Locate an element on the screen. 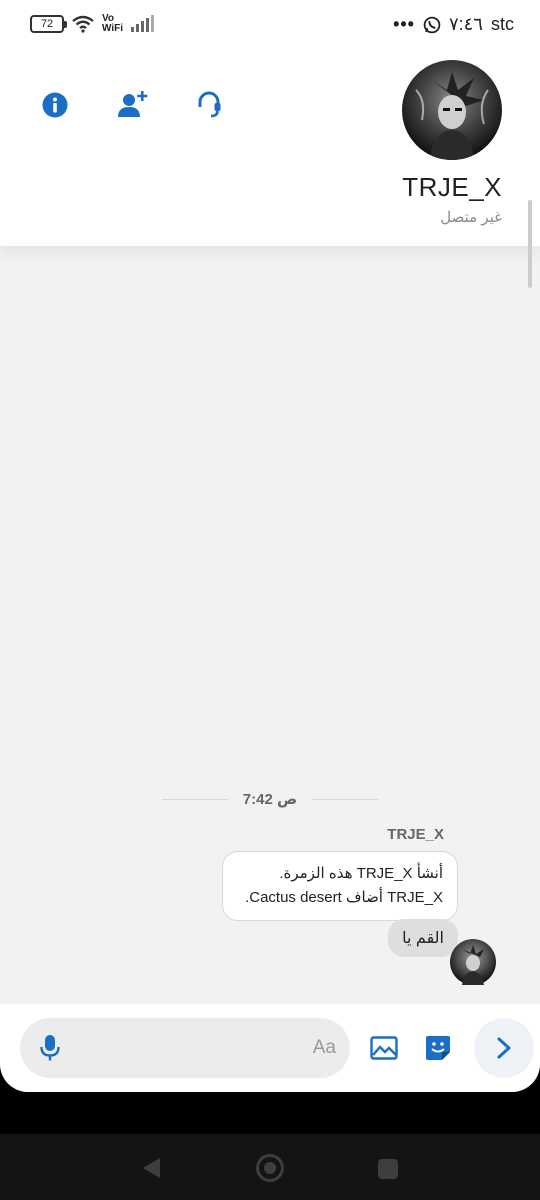  status-bar: 72 Vo WiFi ••• ٧:٤٦ stc is located at coordinates (270, 26).